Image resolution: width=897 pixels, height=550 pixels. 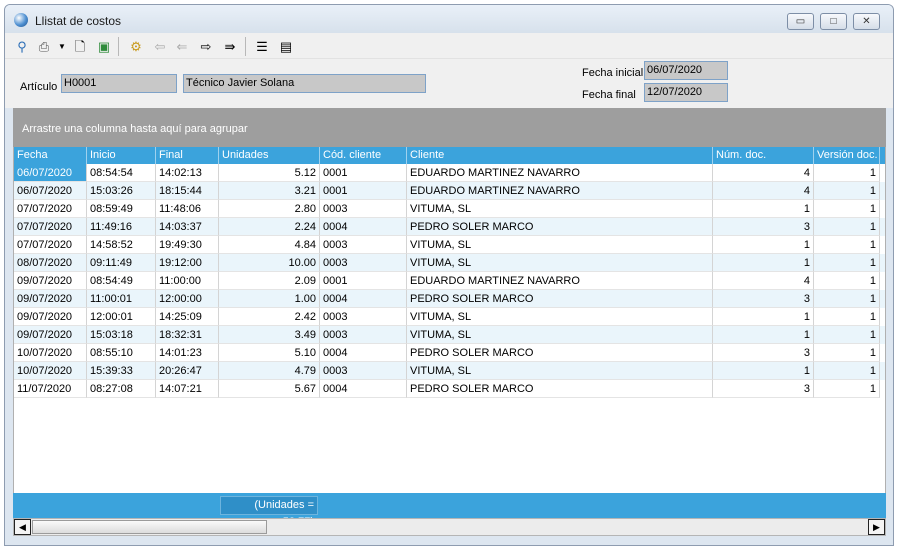 What do you see at coordinates (62, 46) in the screenshot?
I see `dropdown-arrow-icon: ▼` at bounding box center [62, 46].